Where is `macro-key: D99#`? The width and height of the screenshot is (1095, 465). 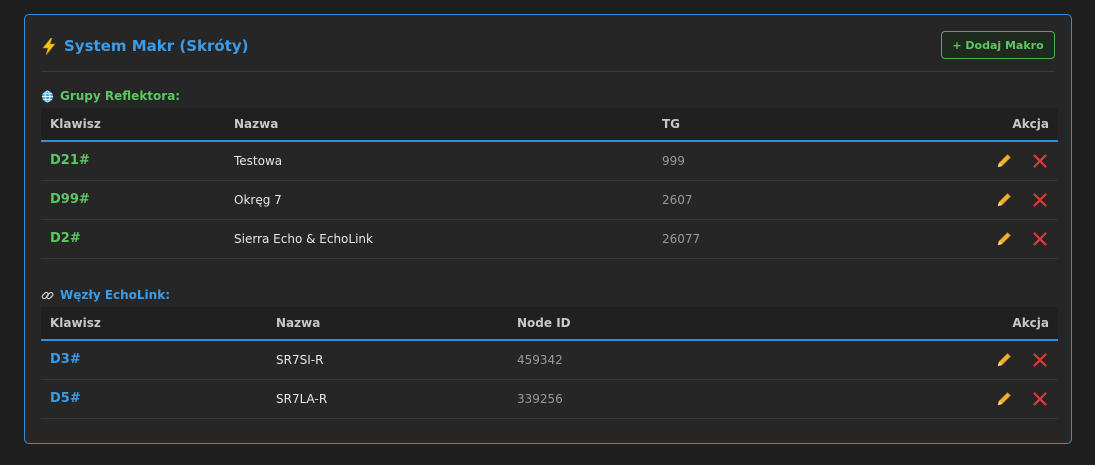 macro-key: D99# is located at coordinates (133, 200).